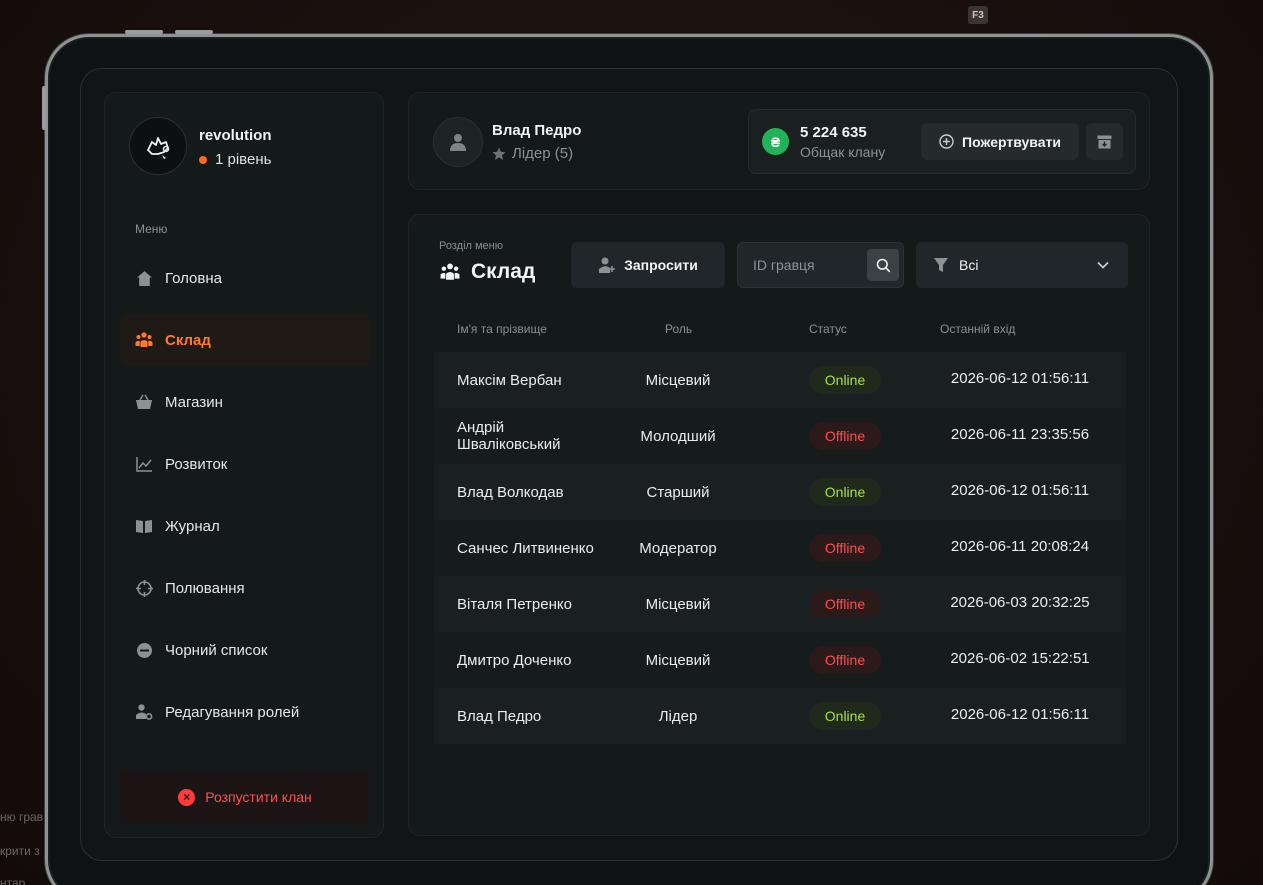  What do you see at coordinates (543, 153) in the screenshot?
I see `player-role-text: Лідер (5)` at bounding box center [543, 153].